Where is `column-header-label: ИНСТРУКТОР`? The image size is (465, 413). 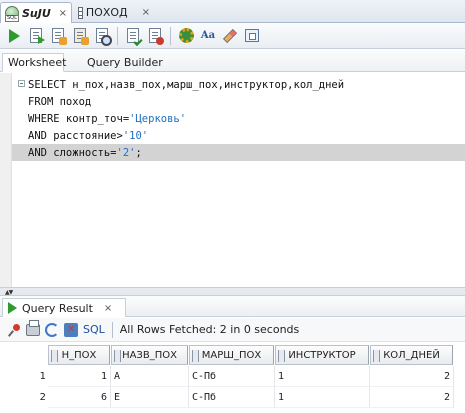 column-header-label: ИНСТРУКТОР is located at coordinates (322, 355).